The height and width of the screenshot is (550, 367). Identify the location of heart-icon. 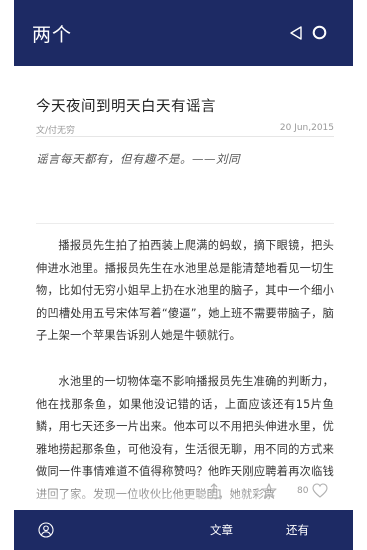
(320, 490).